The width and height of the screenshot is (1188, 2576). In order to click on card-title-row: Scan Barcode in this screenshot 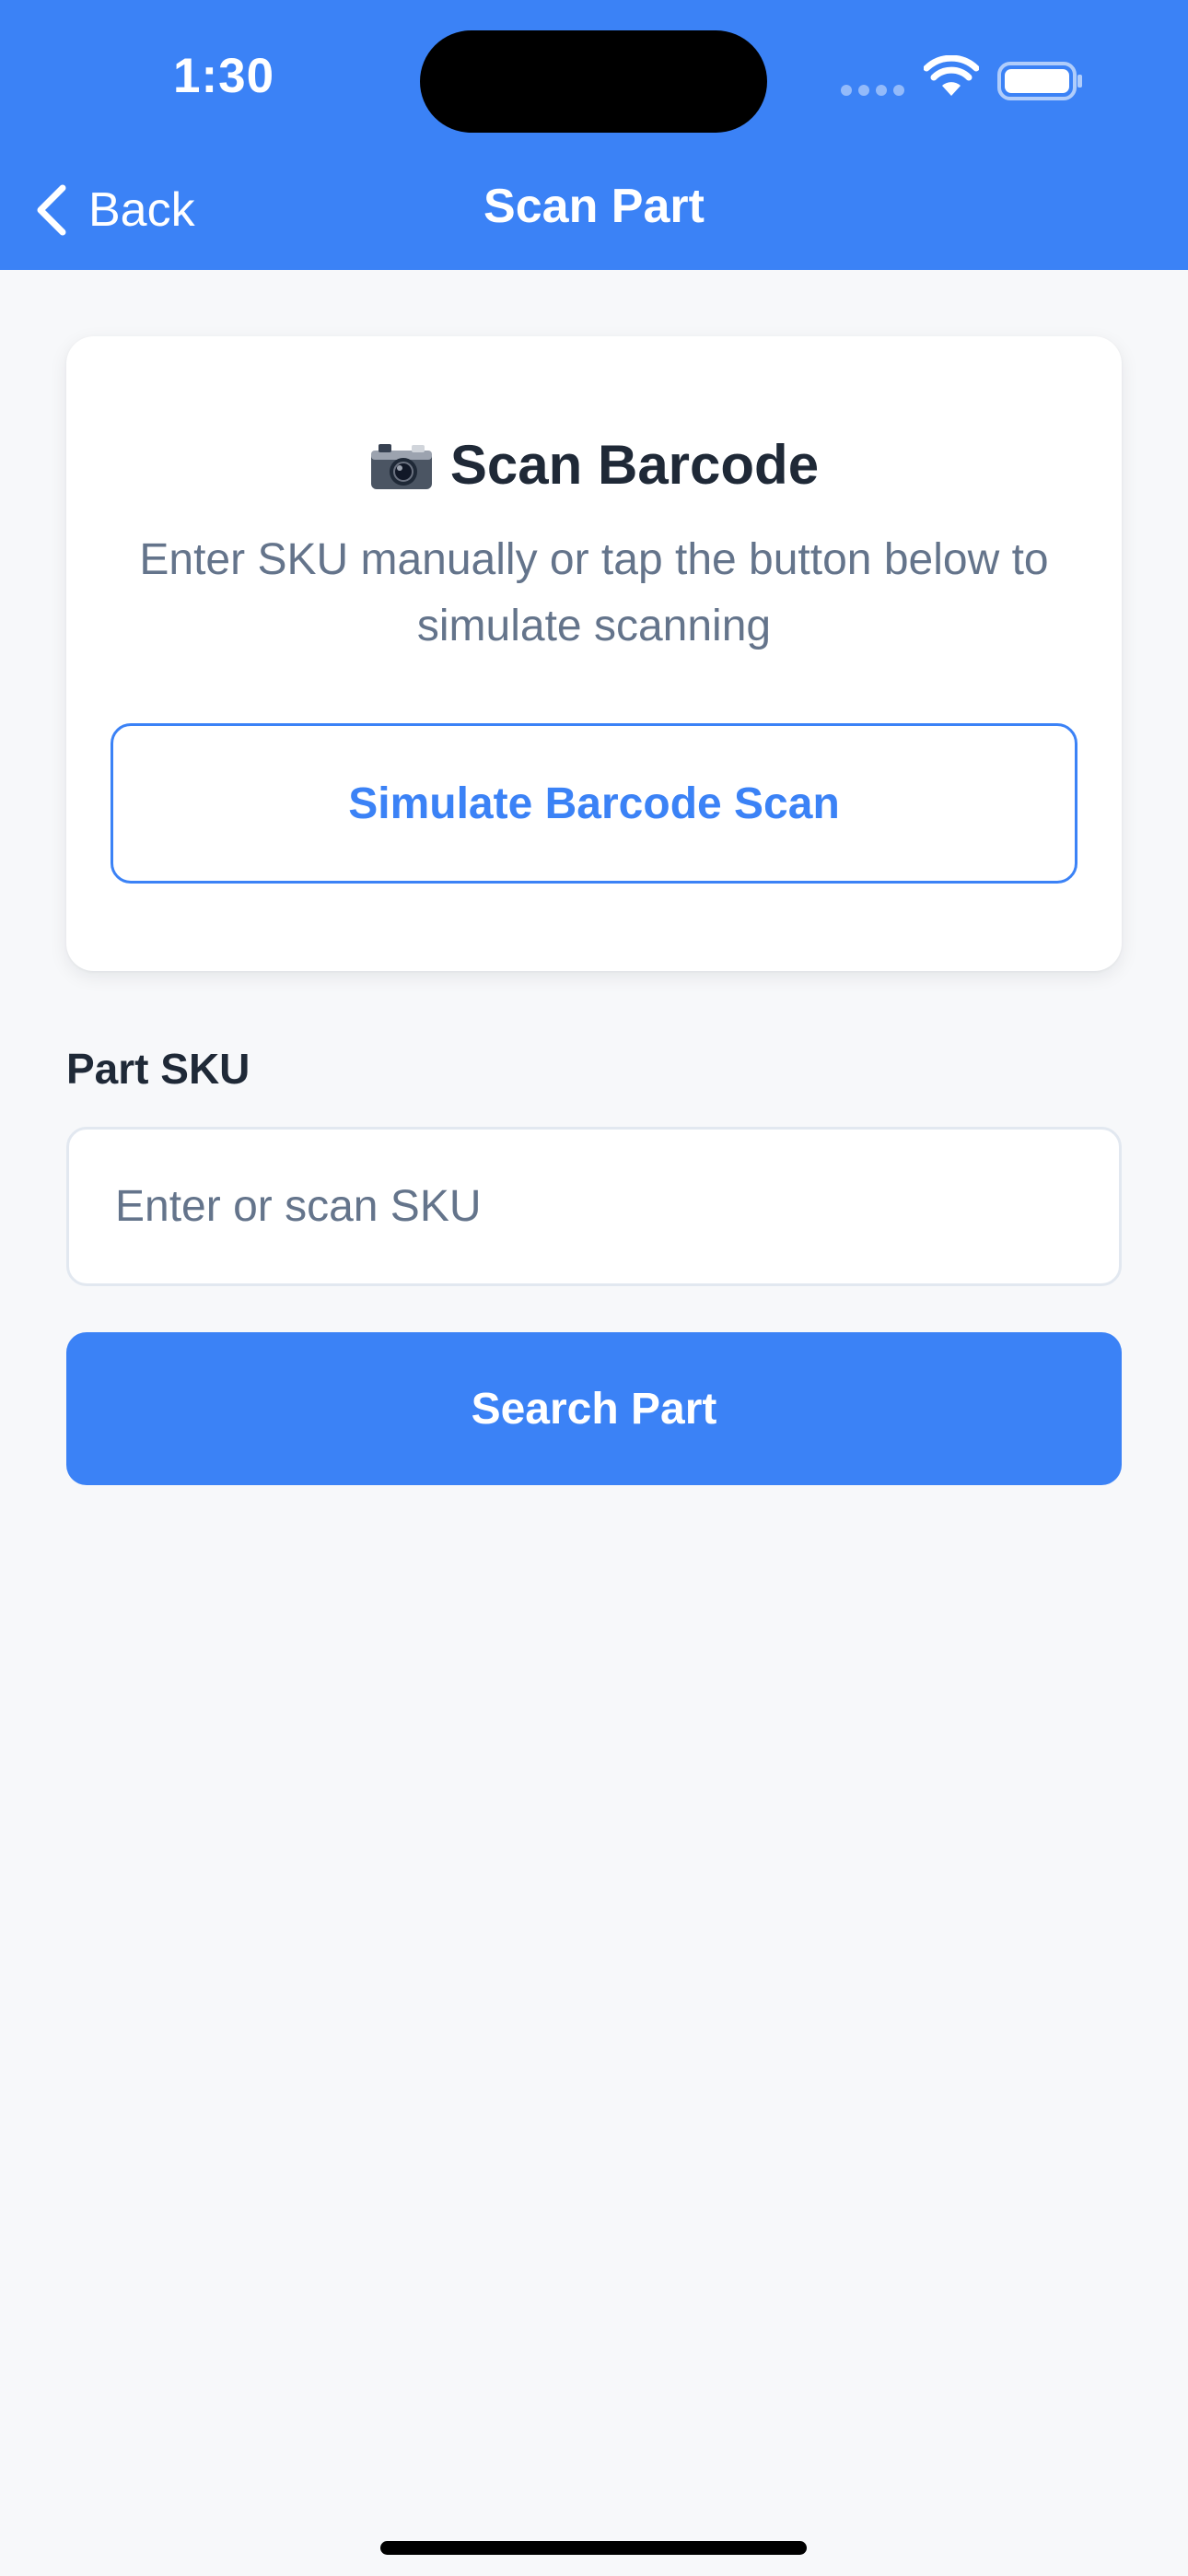, I will do `click(594, 465)`.